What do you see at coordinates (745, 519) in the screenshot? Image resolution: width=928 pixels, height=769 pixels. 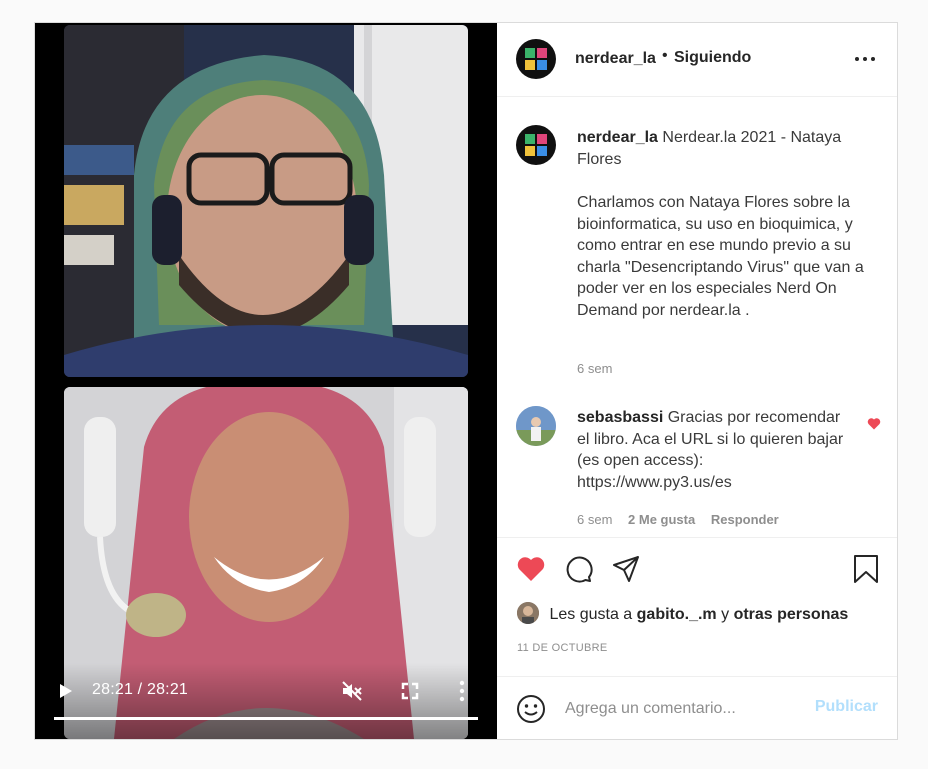 I see `reply-button: Responder` at bounding box center [745, 519].